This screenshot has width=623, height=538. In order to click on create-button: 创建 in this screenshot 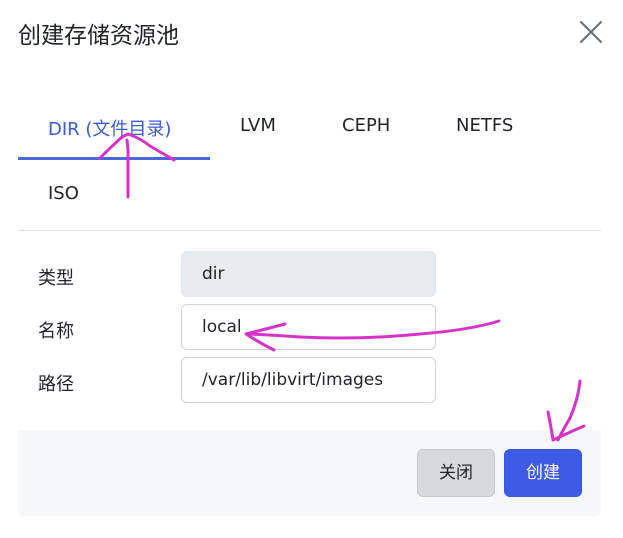, I will do `click(543, 473)`.